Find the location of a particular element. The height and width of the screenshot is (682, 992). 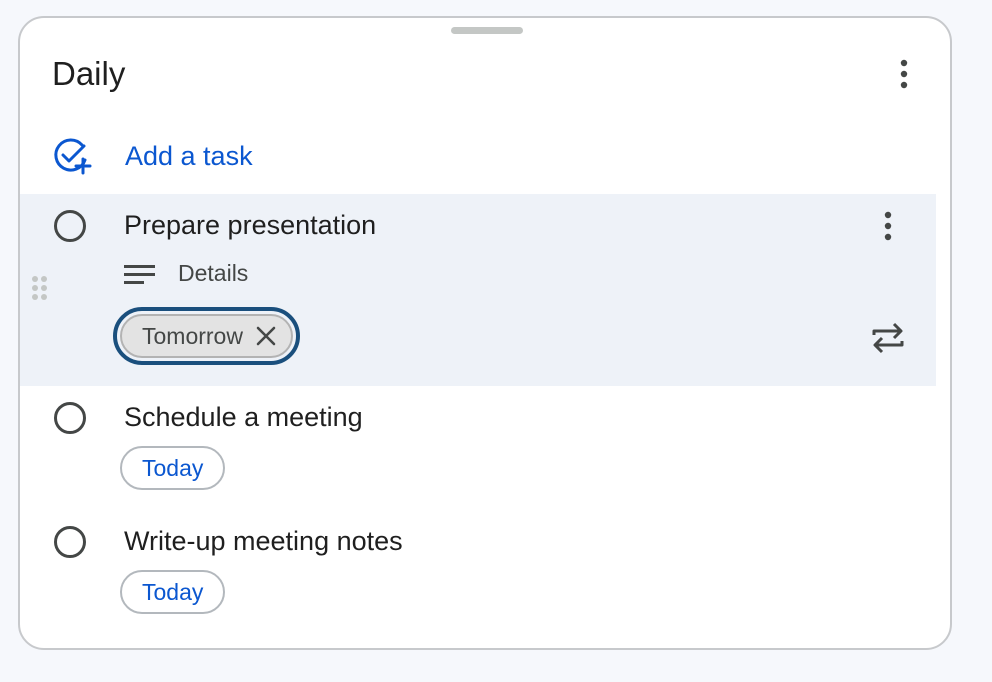

drag-indicator-icon is located at coordinates (40, 289).